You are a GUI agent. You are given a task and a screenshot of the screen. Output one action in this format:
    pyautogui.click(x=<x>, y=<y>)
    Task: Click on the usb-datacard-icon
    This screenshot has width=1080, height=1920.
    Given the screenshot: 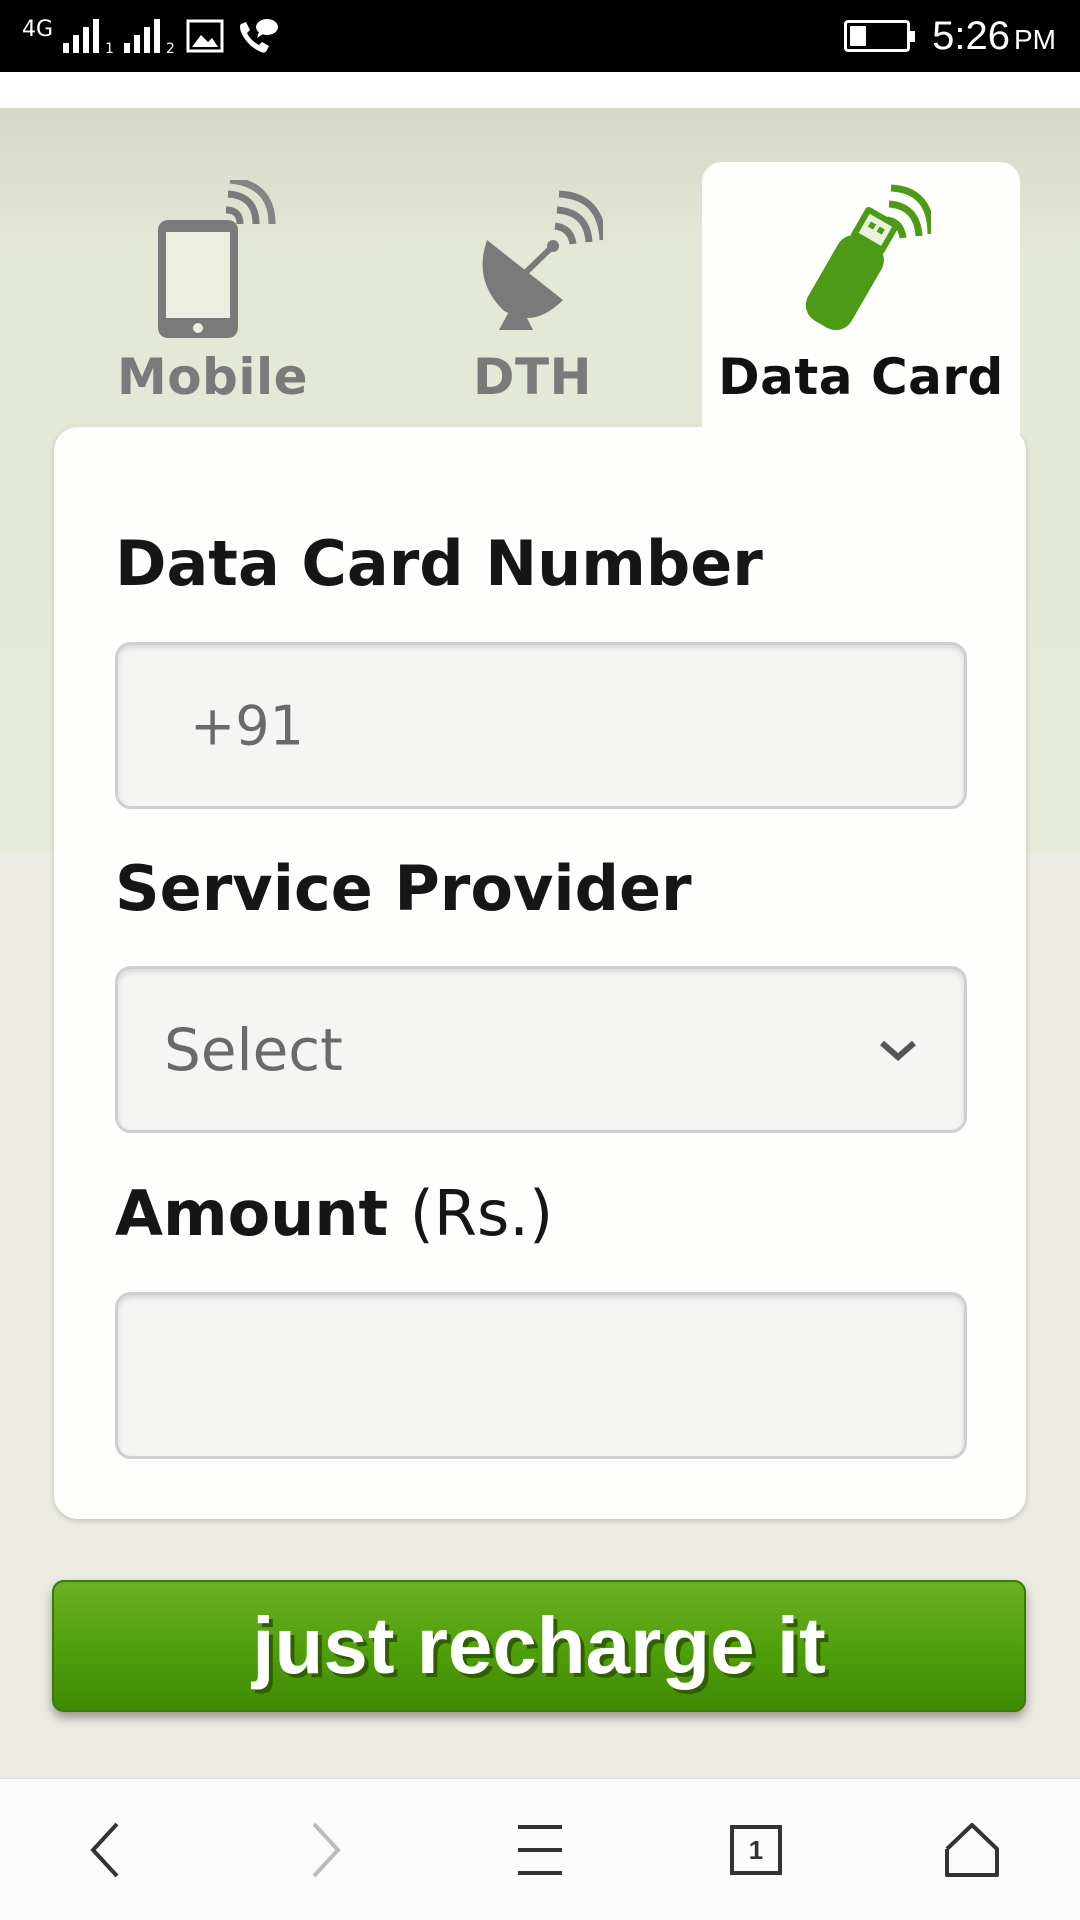 What is the action you would take?
    pyautogui.click(x=868, y=257)
    